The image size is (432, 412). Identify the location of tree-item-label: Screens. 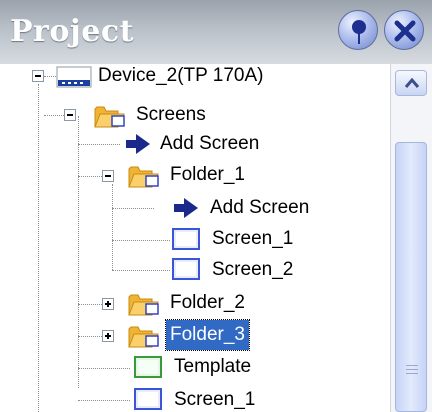
(171, 114).